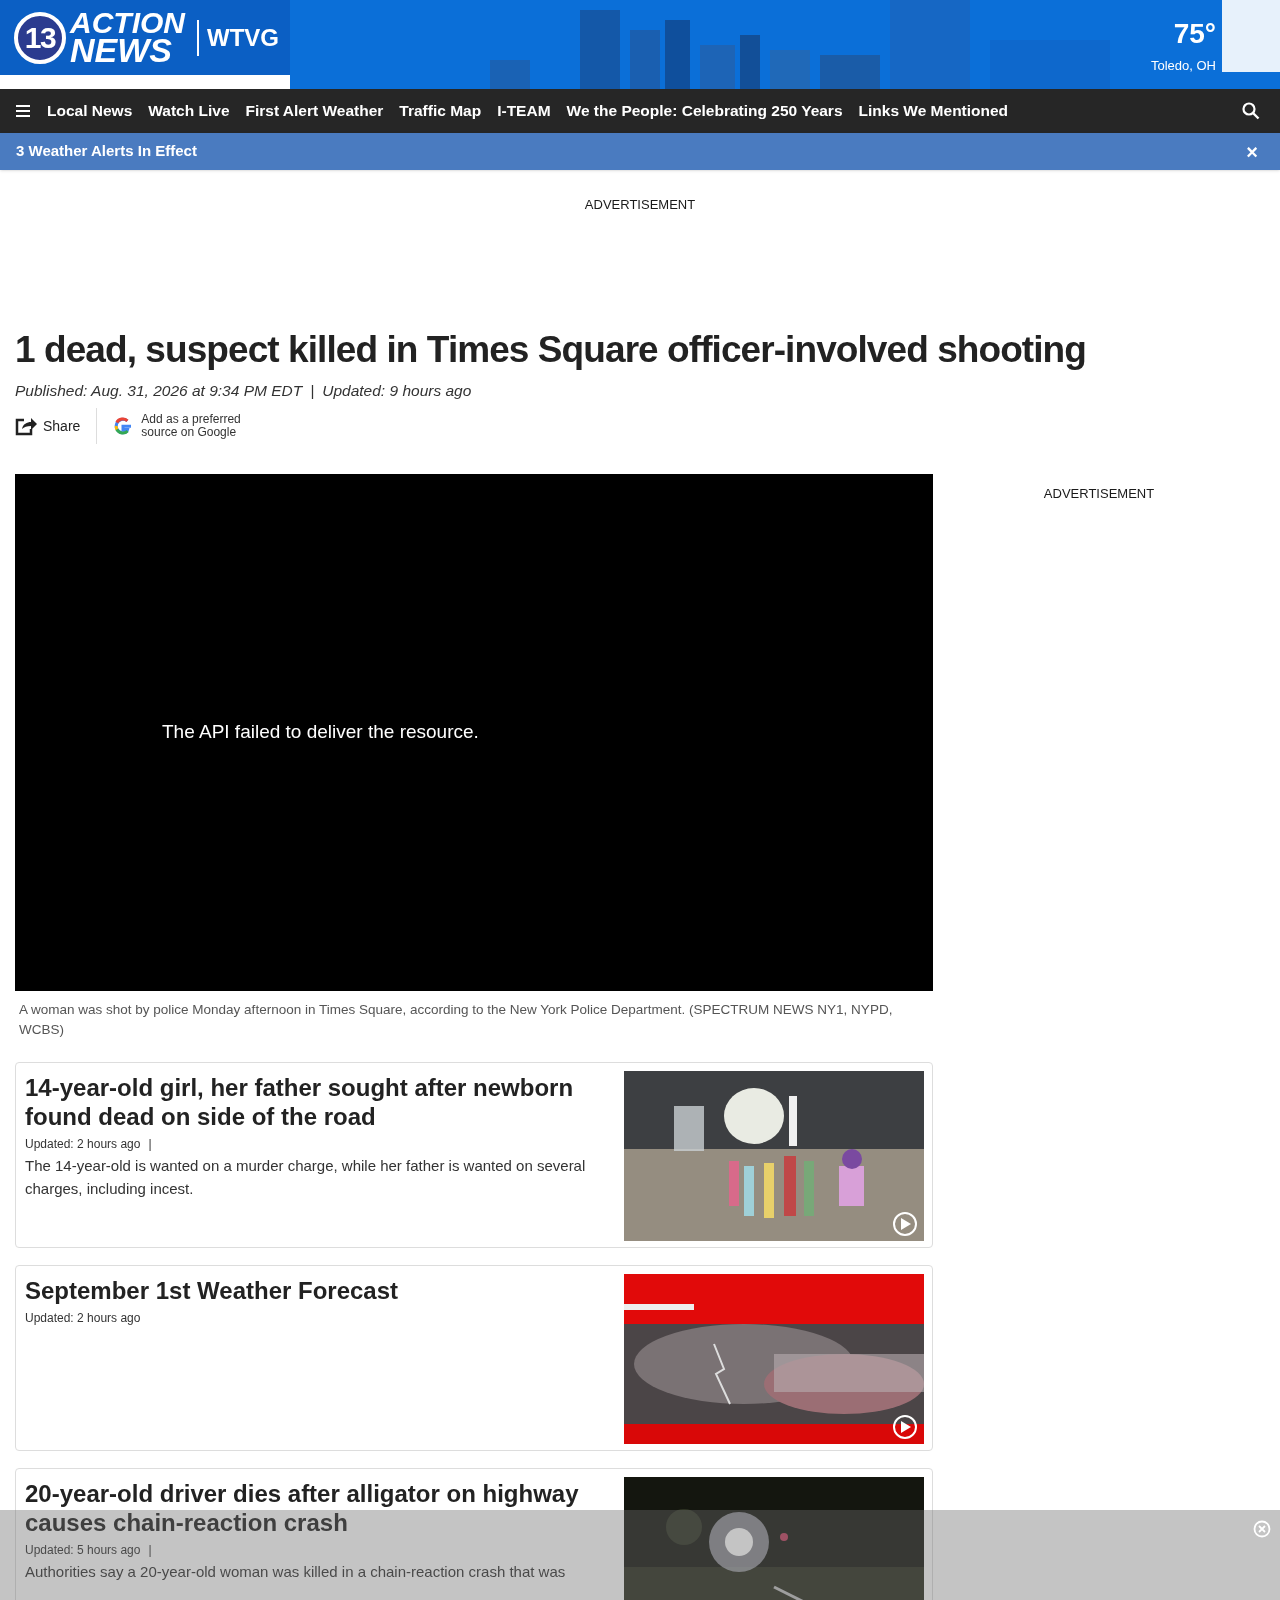 The image size is (1280, 1600). What do you see at coordinates (90, 111) in the screenshot?
I see `nav-link: Local News` at bounding box center [90, 111].